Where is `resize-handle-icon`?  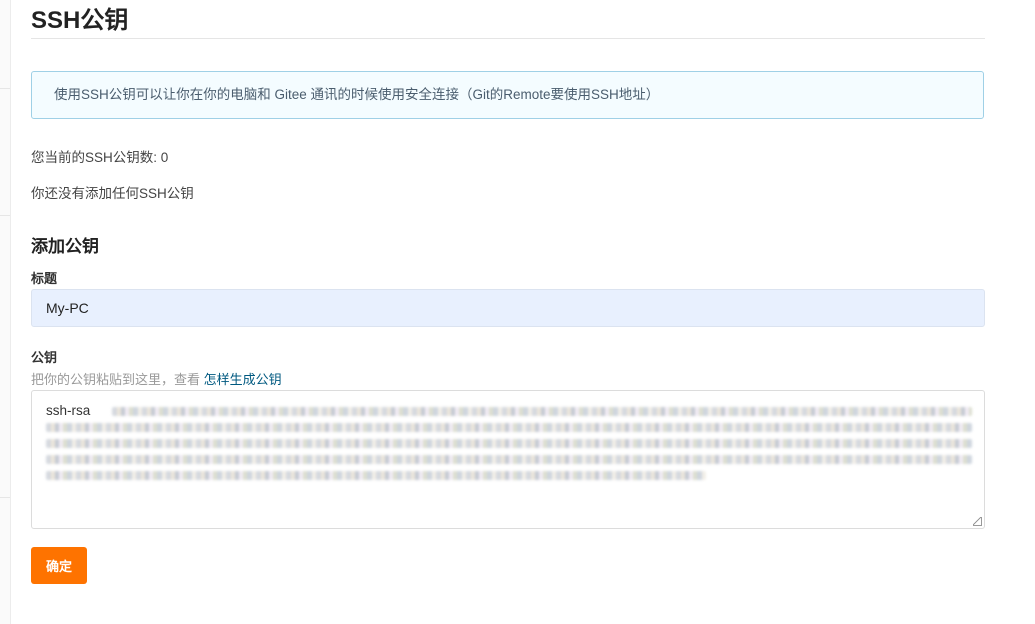
resize-handle-icon is located at coordinates (977, 521).